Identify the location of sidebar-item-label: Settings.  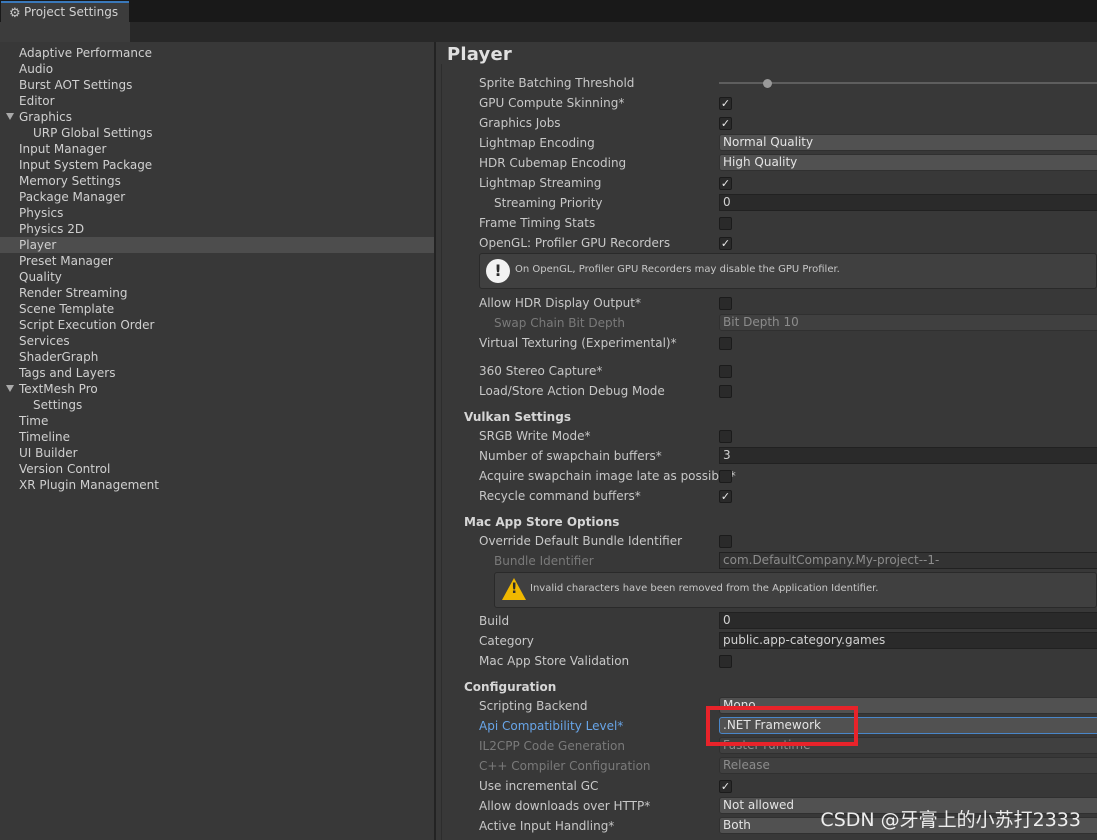
(58, 405).